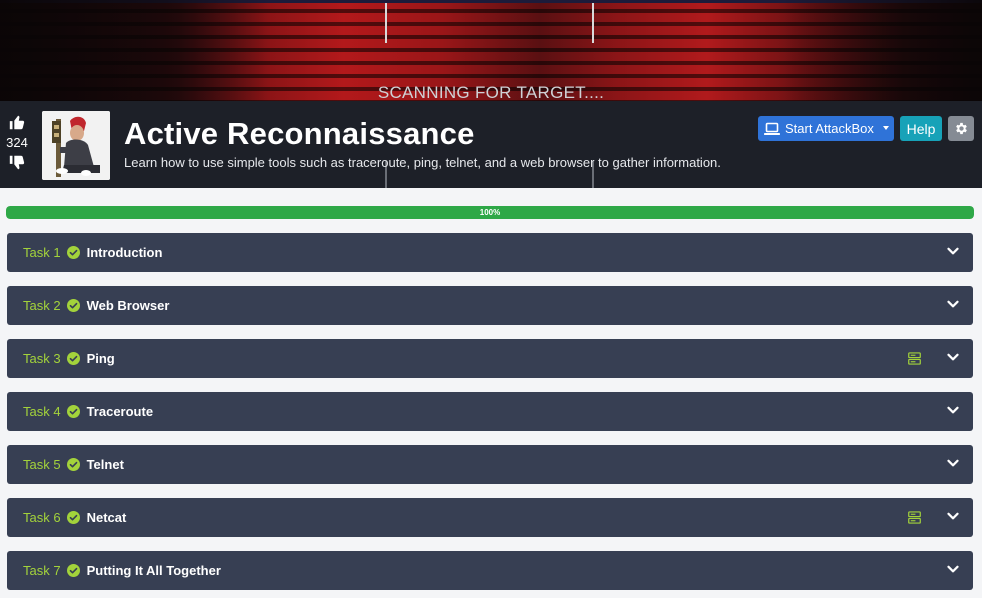 This screenshot has height=598, width=982. What do you see at coordinates (490, 252) in the screenshot?
I see `task-row: Task 1 Introduction` at bounding box center [490, 252].